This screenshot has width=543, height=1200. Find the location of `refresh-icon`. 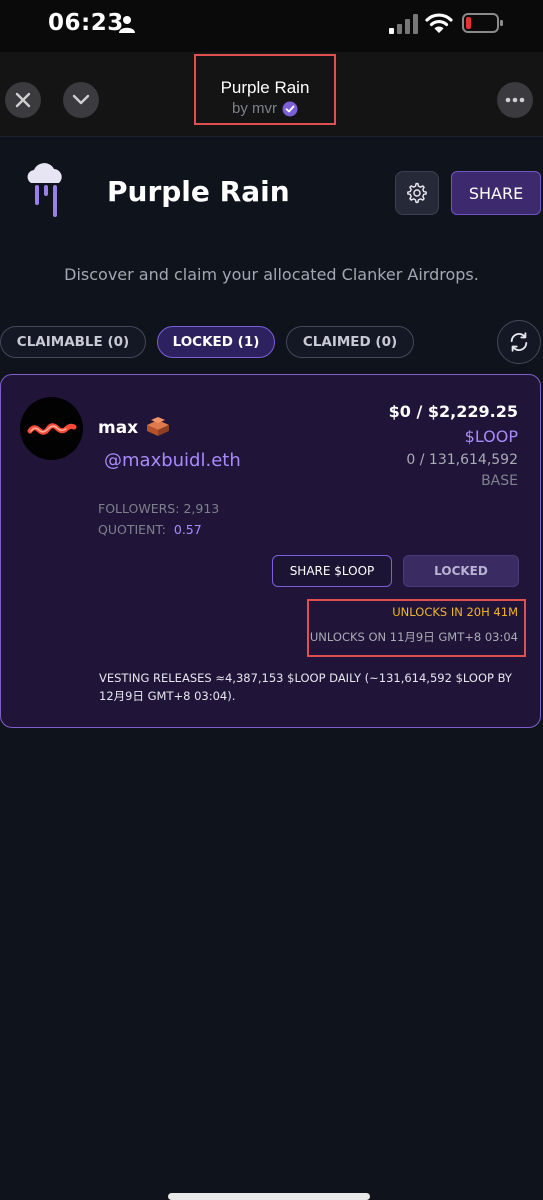

refresh-icon is located at coordinates (519, 342).